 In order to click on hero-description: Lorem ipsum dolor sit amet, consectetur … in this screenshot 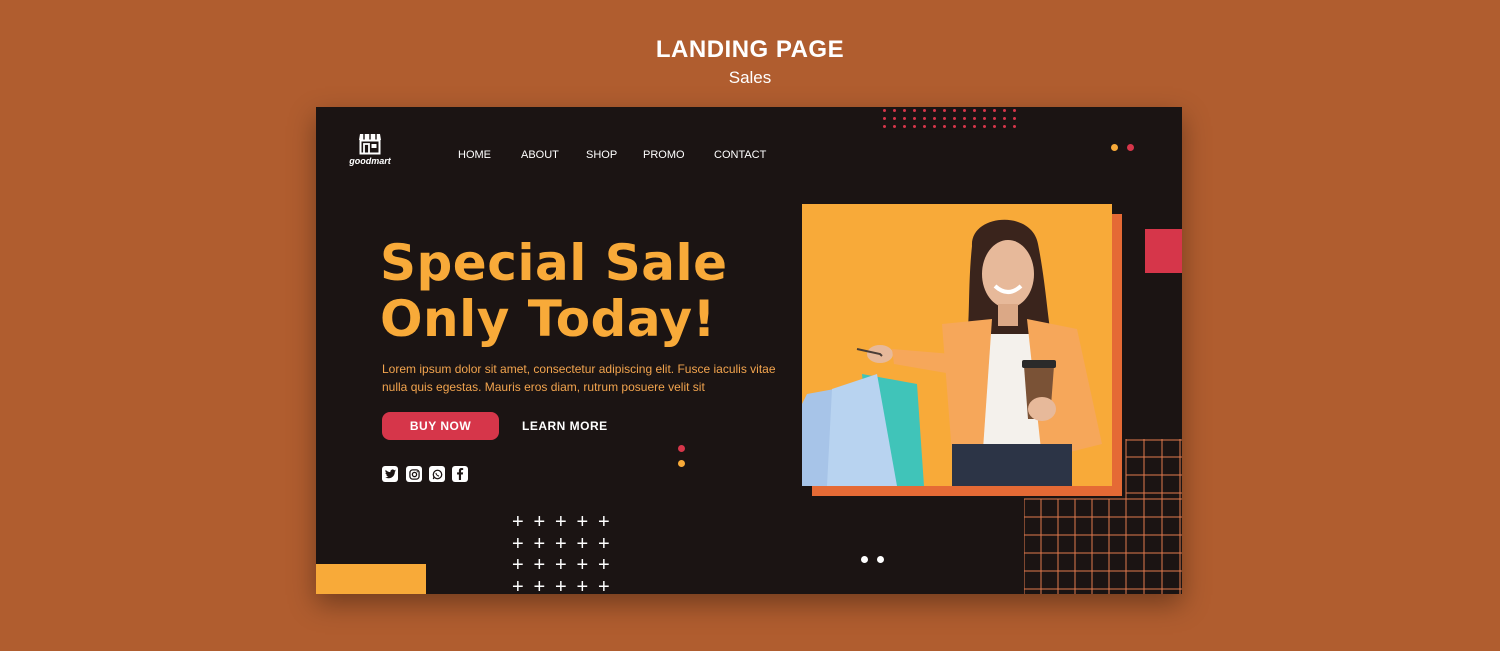, I will do `click(579, 378)`.